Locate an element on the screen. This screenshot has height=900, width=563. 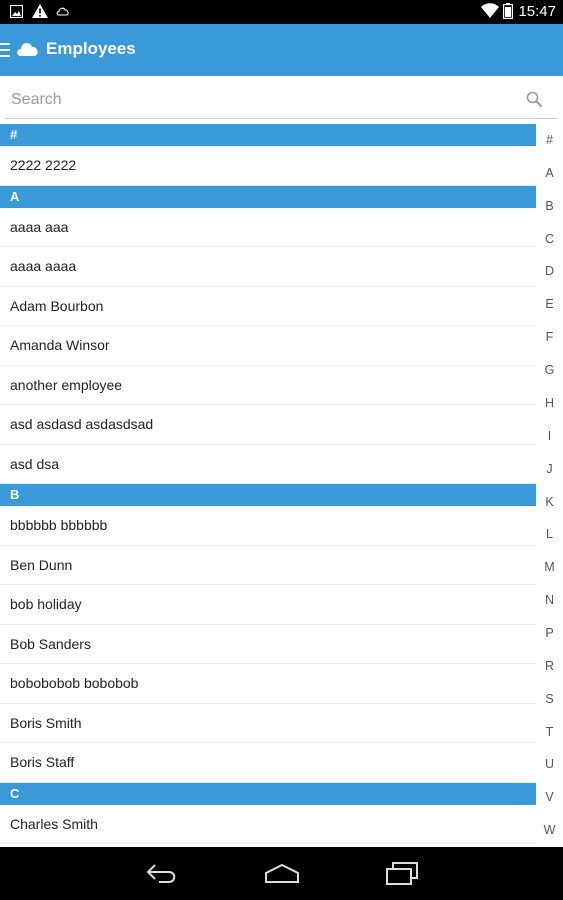
index-letter: N is located at coordinates (549, 600).